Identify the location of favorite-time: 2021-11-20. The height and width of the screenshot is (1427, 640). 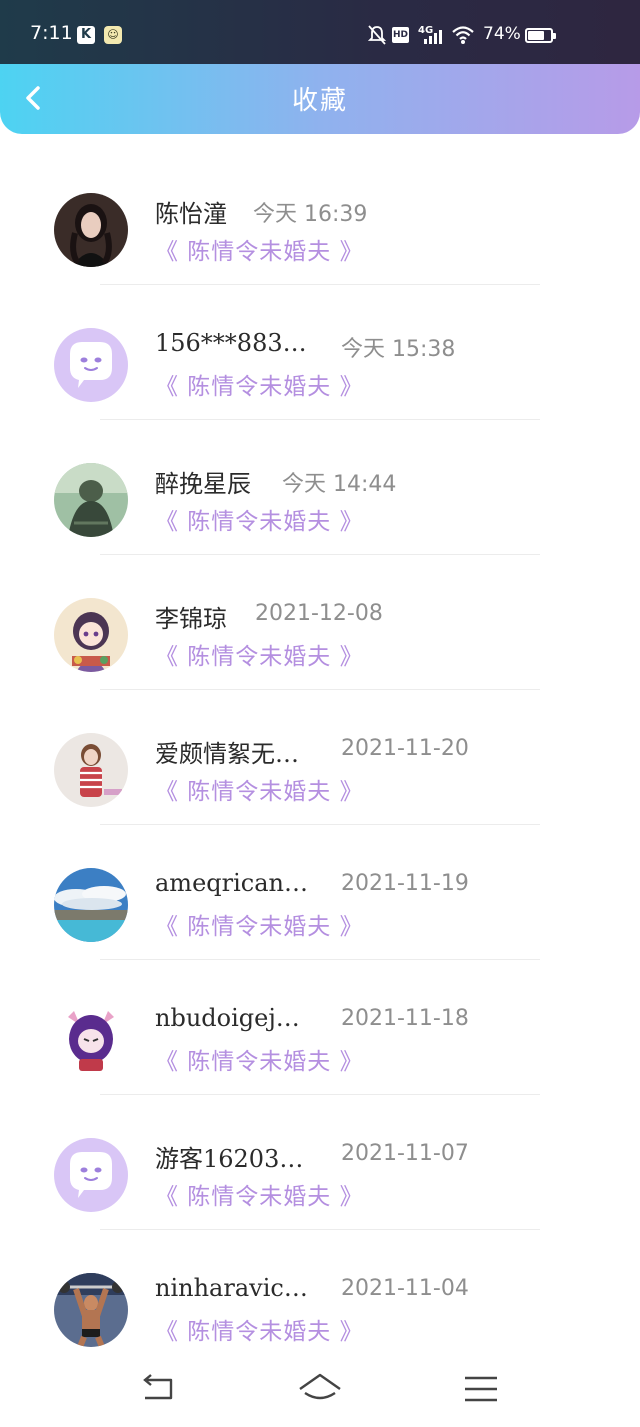
(405, 748).